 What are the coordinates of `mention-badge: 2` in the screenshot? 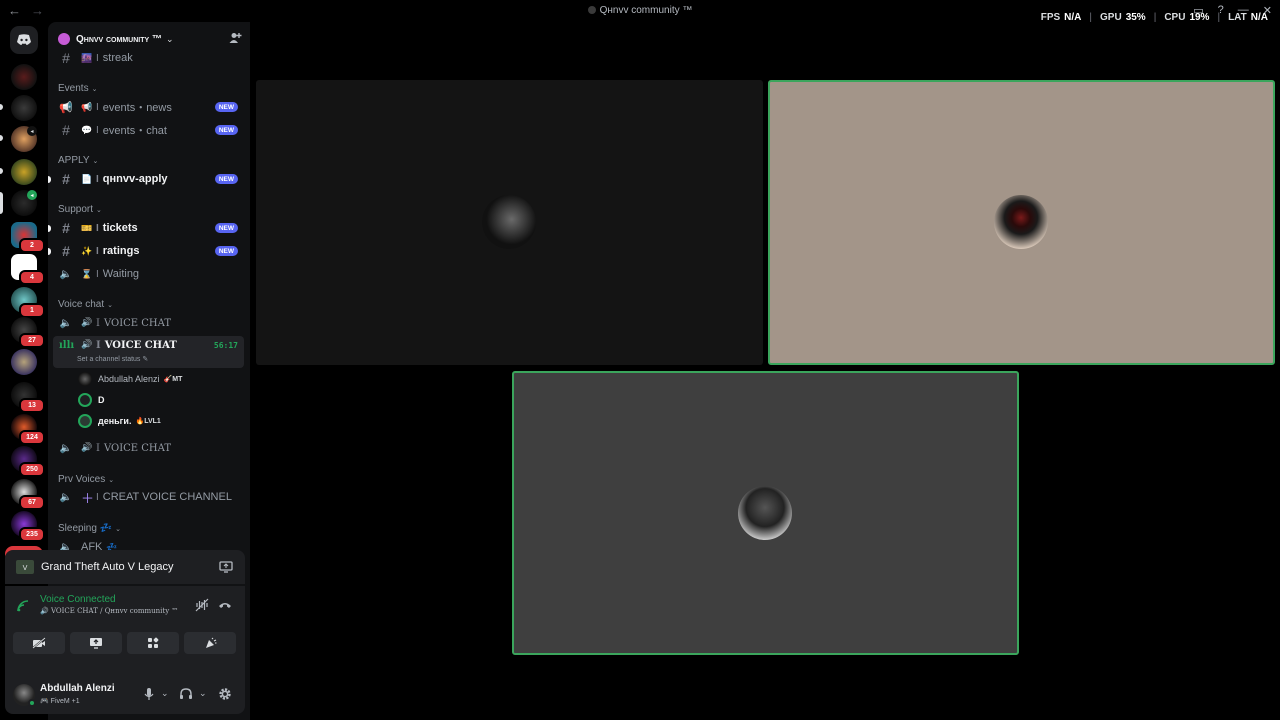 It's located at (32, 245).